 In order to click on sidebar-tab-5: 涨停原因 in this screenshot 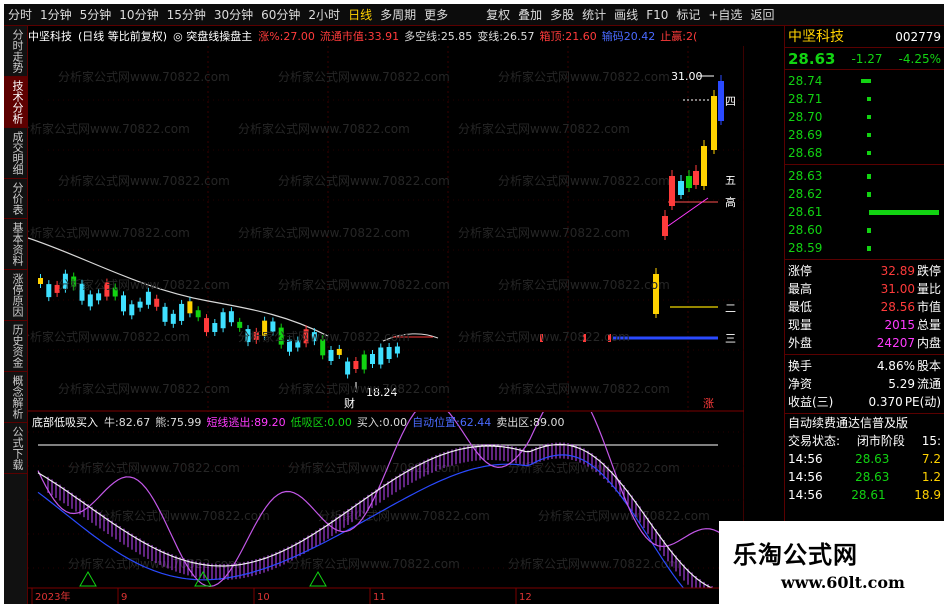, I will do `click(16, 295)`.